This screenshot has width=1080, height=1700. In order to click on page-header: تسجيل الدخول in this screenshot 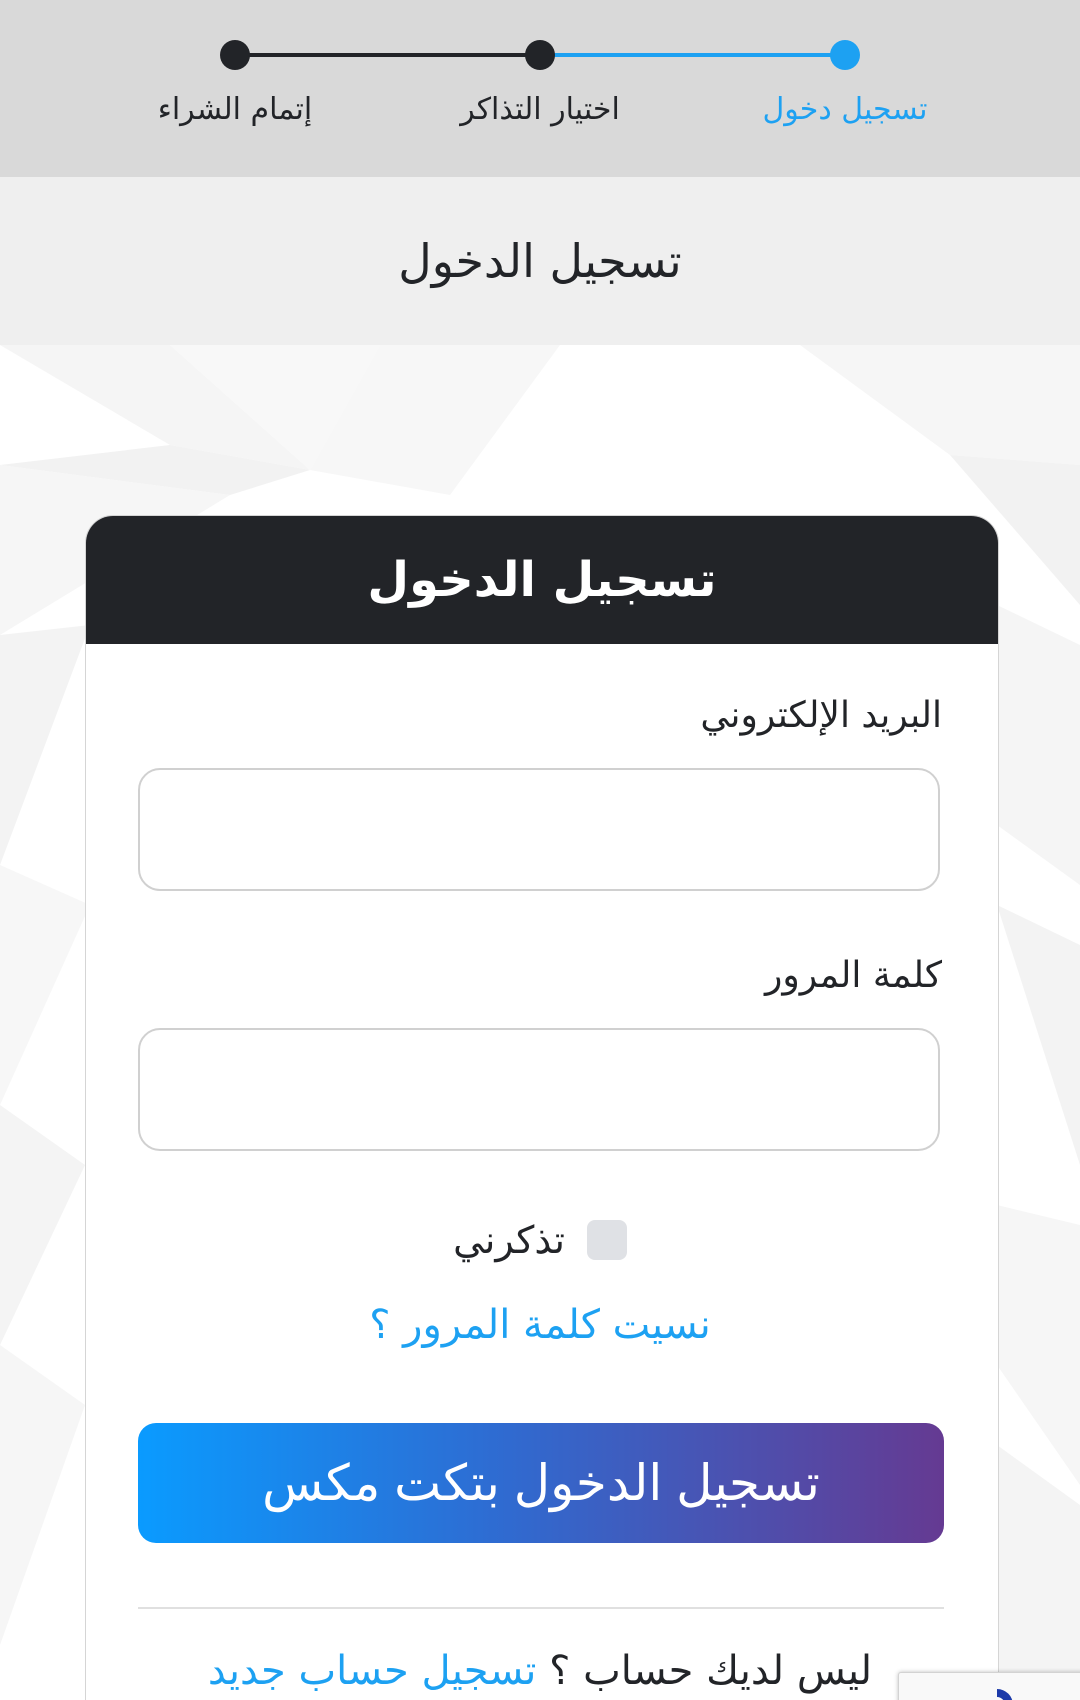, I will do `click(540, 261)`.